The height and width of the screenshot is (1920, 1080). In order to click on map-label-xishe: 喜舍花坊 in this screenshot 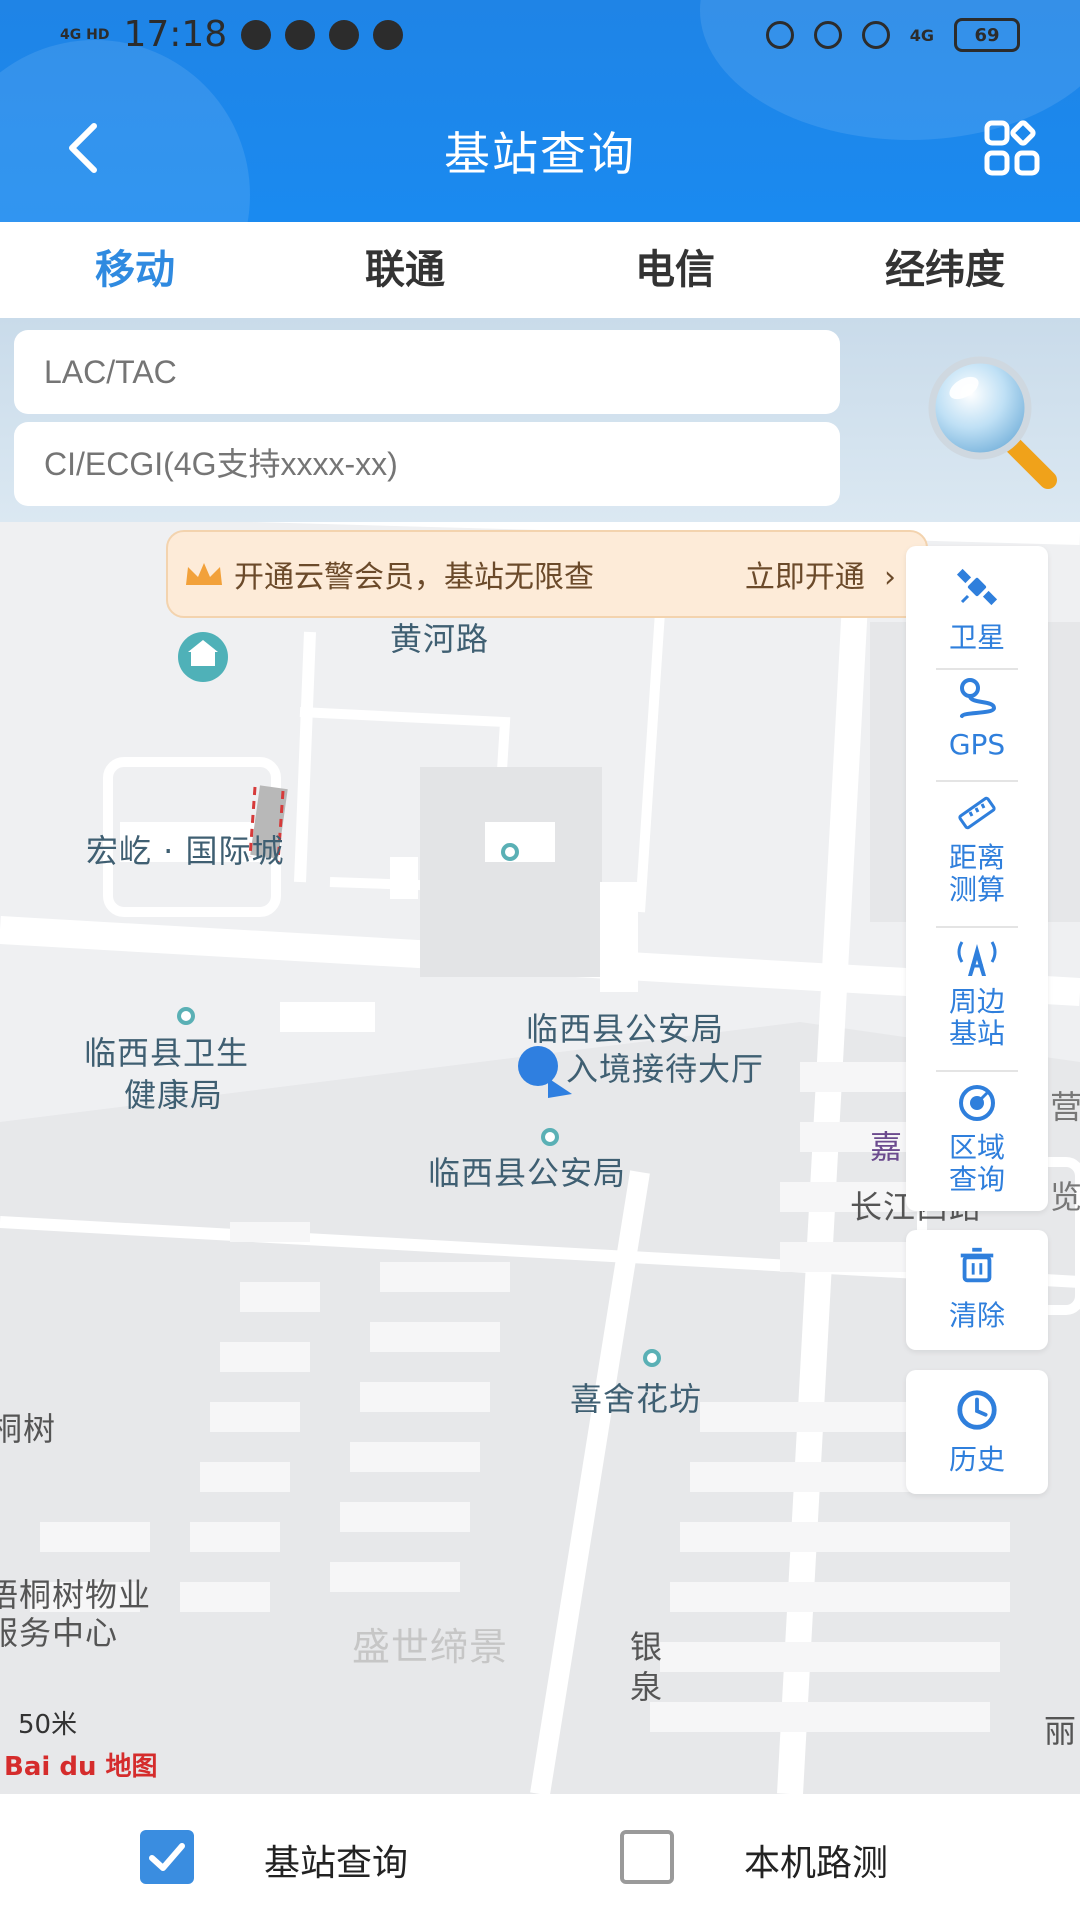, I will do `click(636, 1399)`.